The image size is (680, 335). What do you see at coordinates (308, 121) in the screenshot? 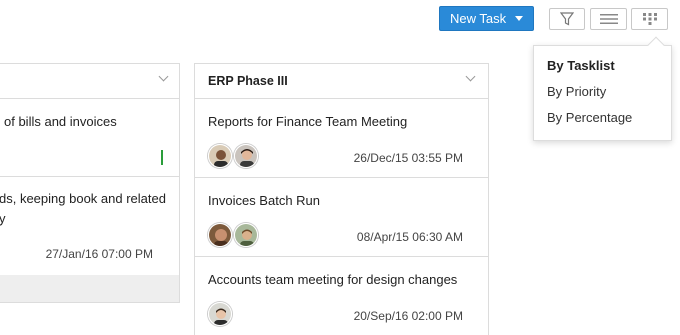
I see `task-title: Reports for Finance Team Meeting` at bounding box center [308, 121].